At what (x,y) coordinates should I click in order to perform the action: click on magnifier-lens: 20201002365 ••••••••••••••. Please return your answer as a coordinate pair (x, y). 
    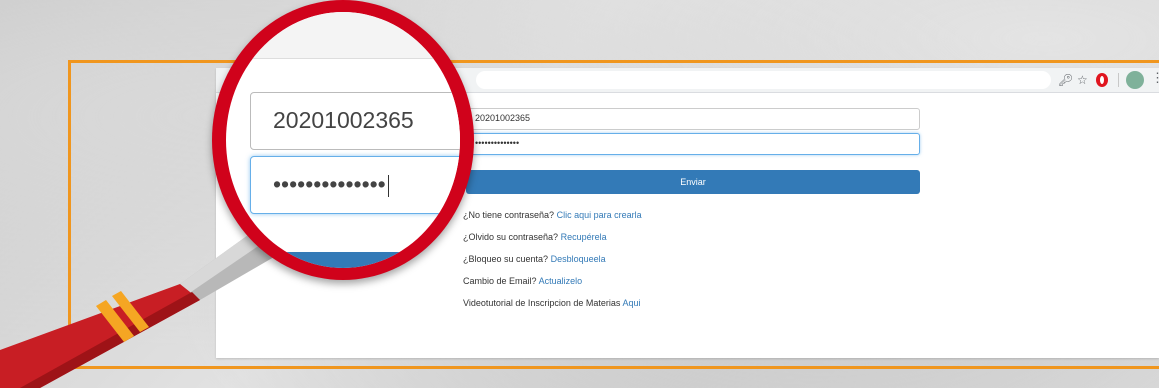
    Looking at the image, I should click on (343, 140).